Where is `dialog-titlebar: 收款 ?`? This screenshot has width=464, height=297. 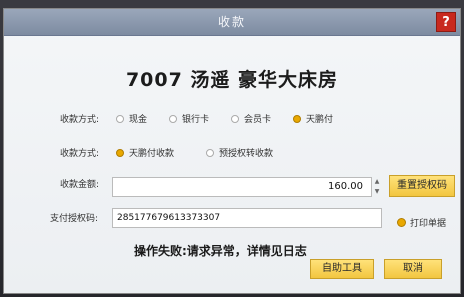 dialog-titlebar: 收款 ? is located at coordinates (232, 22).